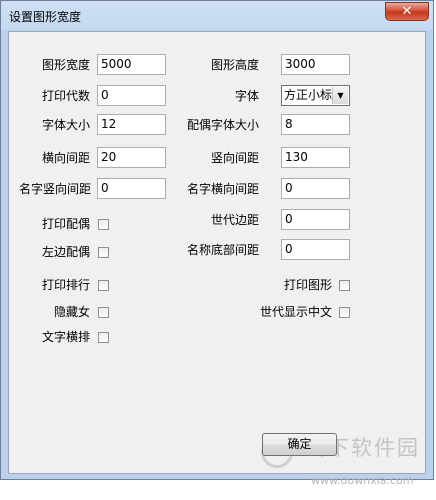  I want to click on name-vertical-spacing-label: 名字竖向间距, so click(54, 189).